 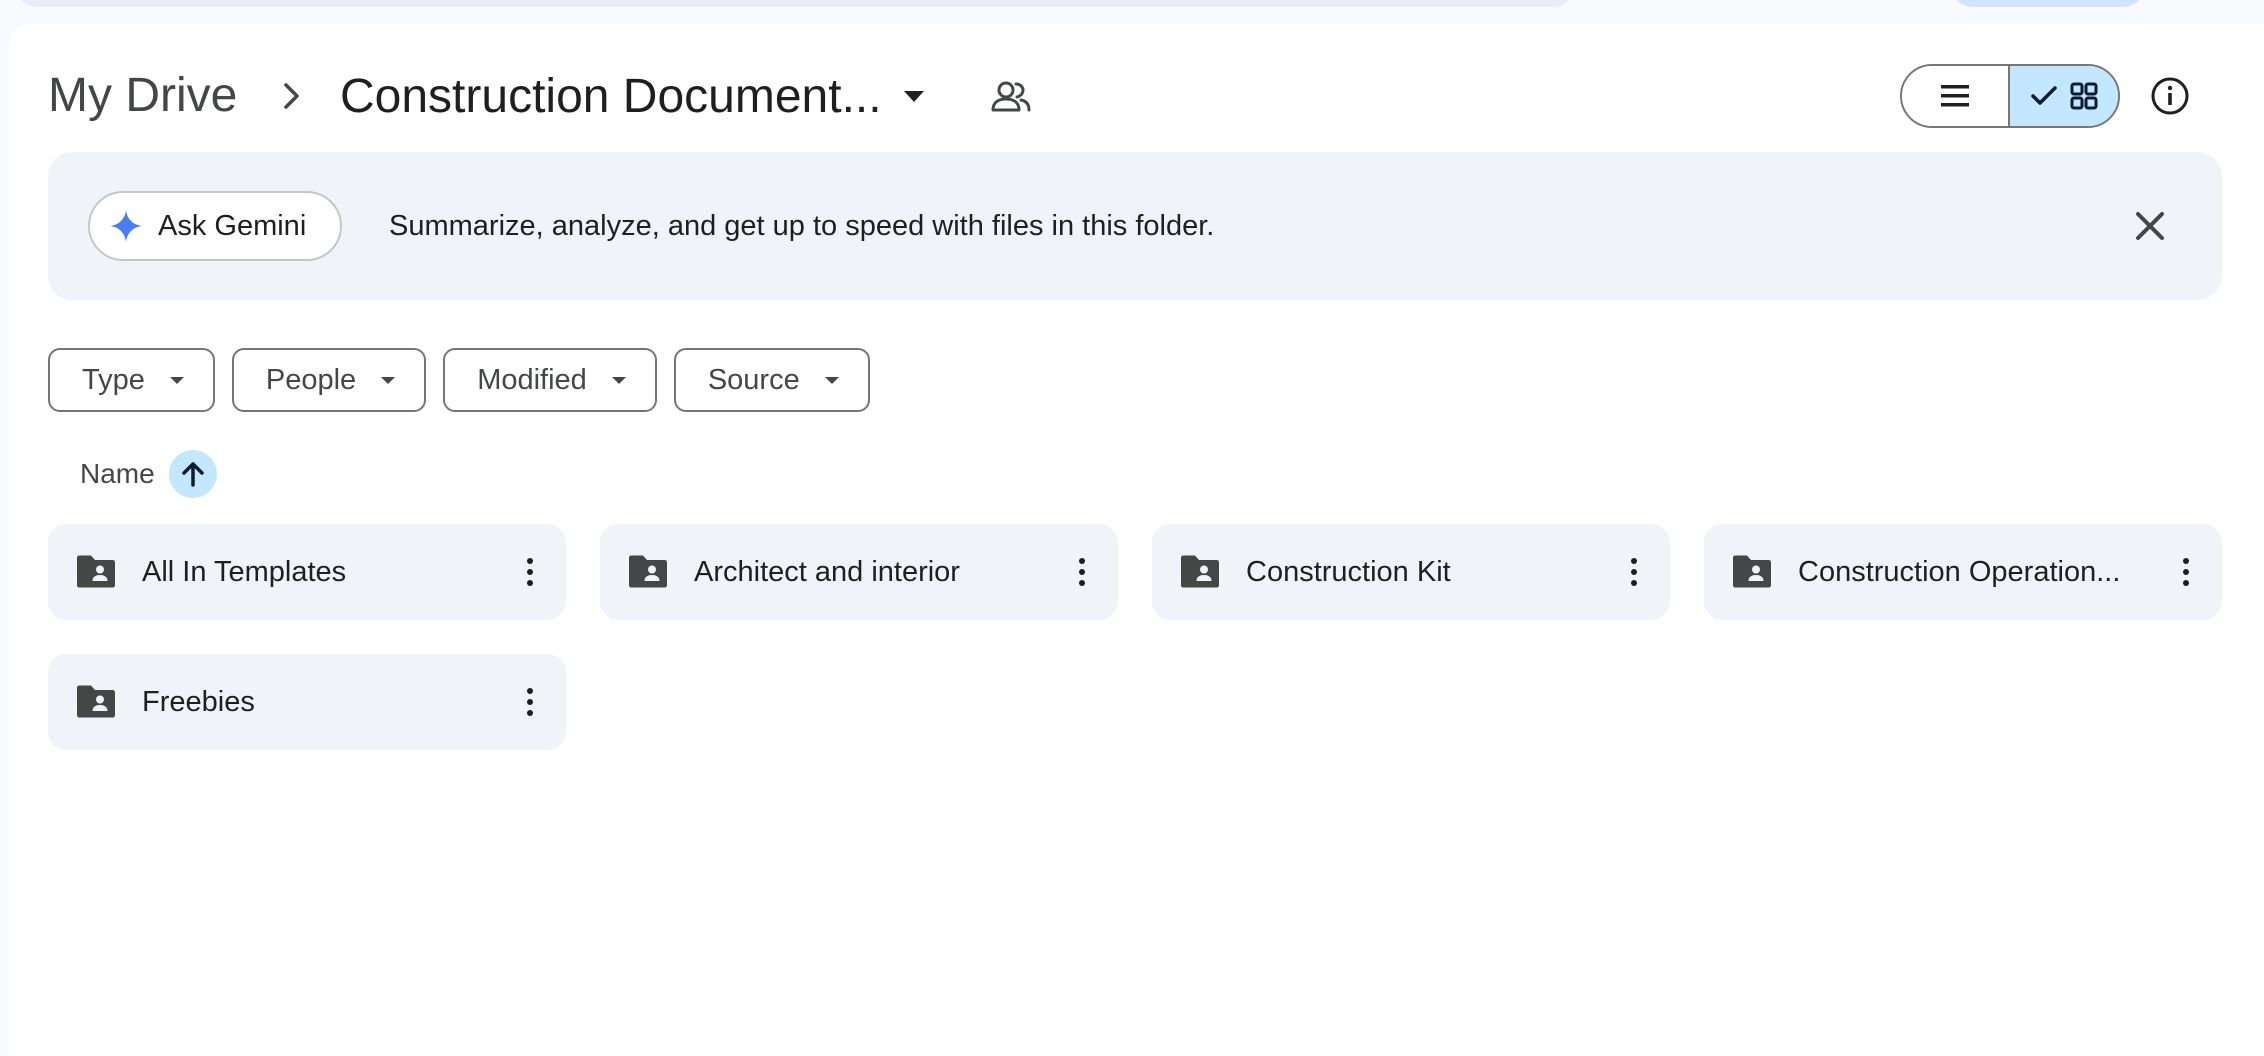 I want to click on sort-row: Name, so click(x=148, y=474).